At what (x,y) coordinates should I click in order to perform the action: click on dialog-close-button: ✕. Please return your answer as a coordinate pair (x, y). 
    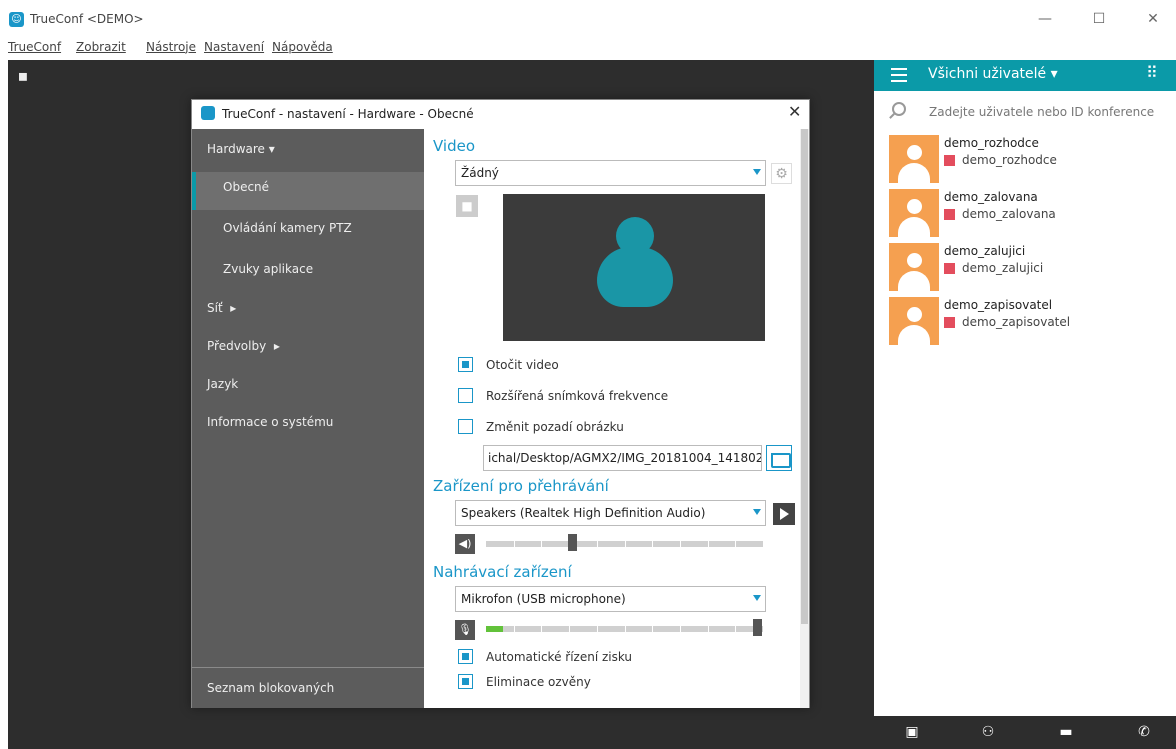
    Looking at the image, I should click on (794, 111).